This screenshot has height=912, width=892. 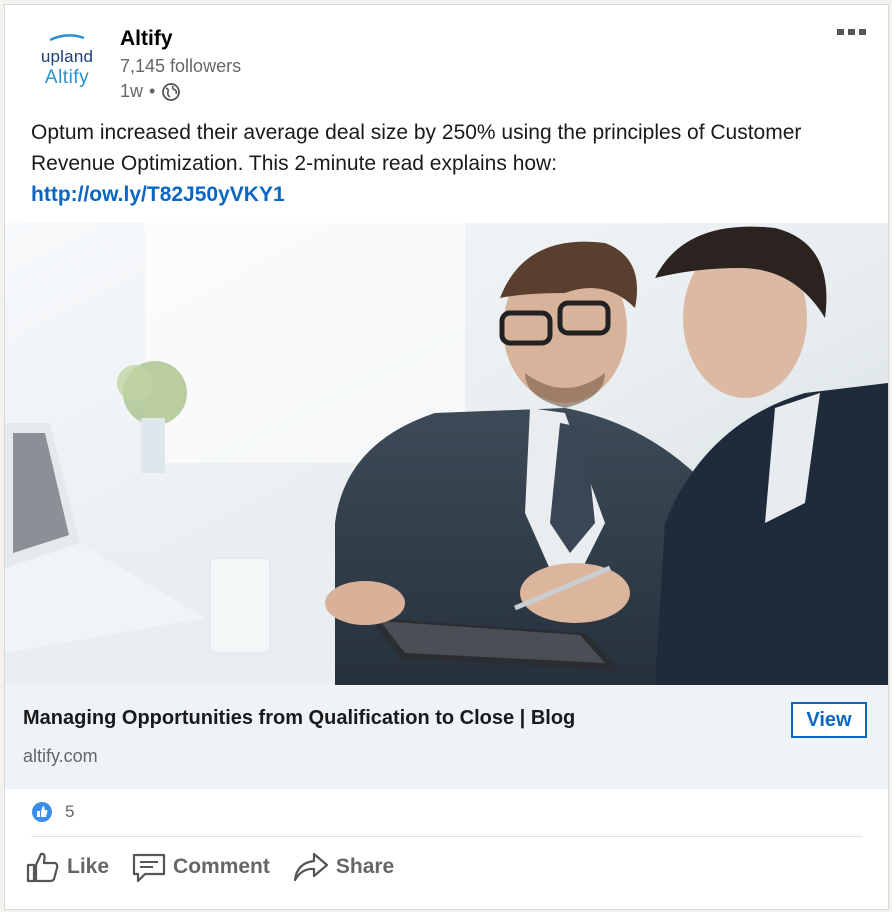 I want to click on post-meta: 1w •, so click(x=150, y=91).